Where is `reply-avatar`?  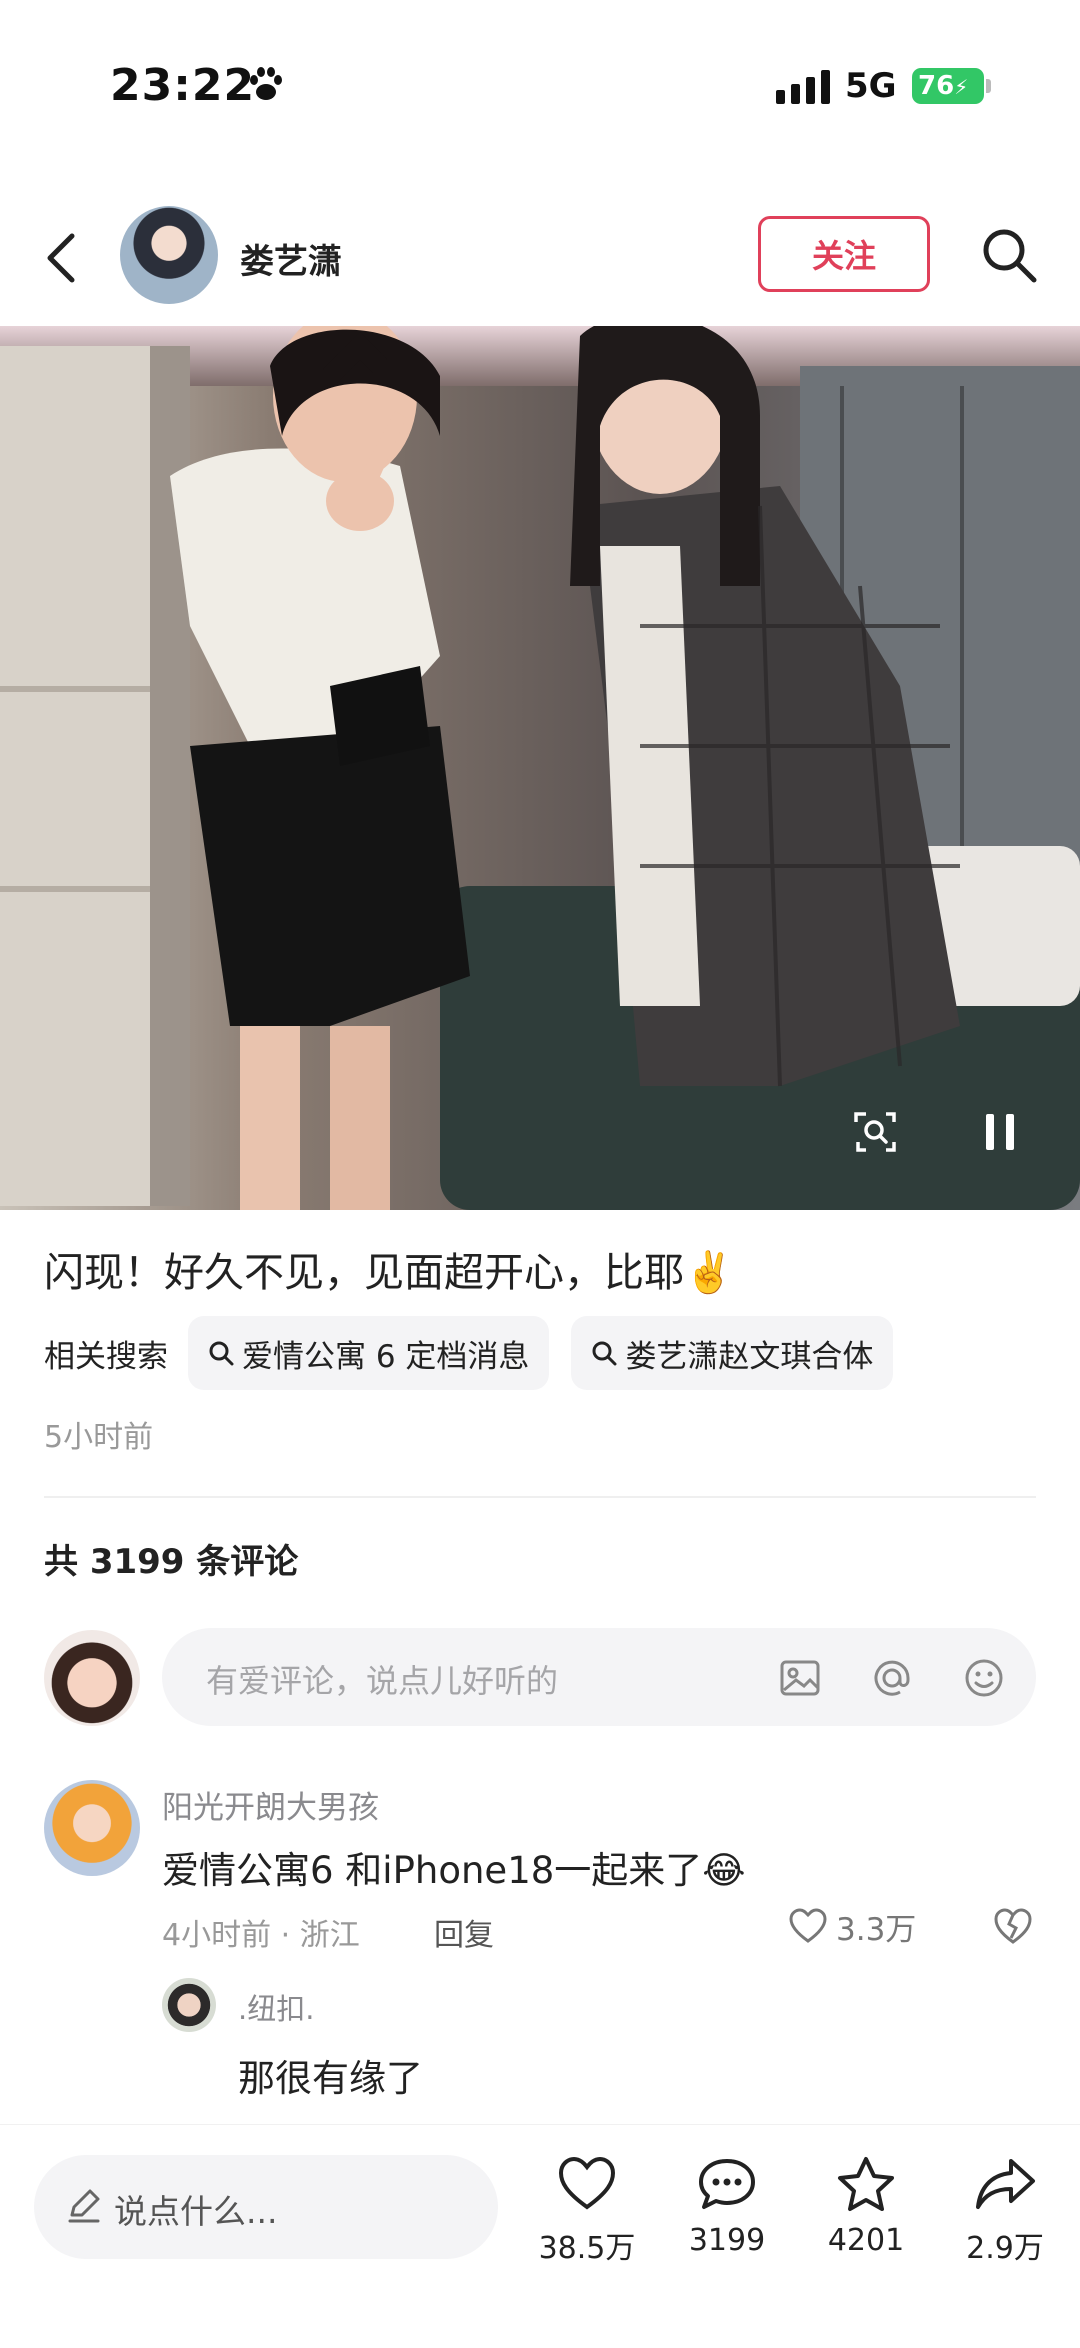 reply-avatar is located at coordinates (189, 2005).